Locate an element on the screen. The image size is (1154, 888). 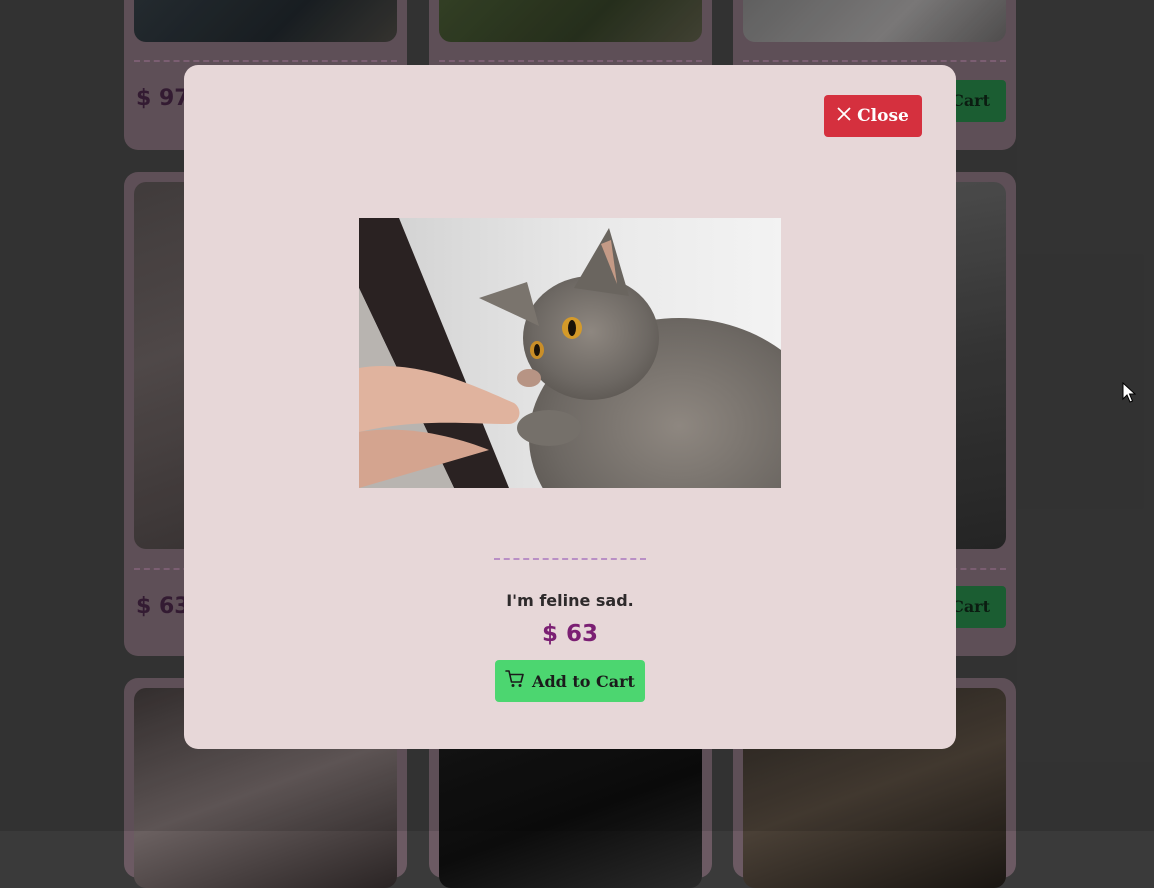
product-price: $ 63 is located at coordinates (570, 634).